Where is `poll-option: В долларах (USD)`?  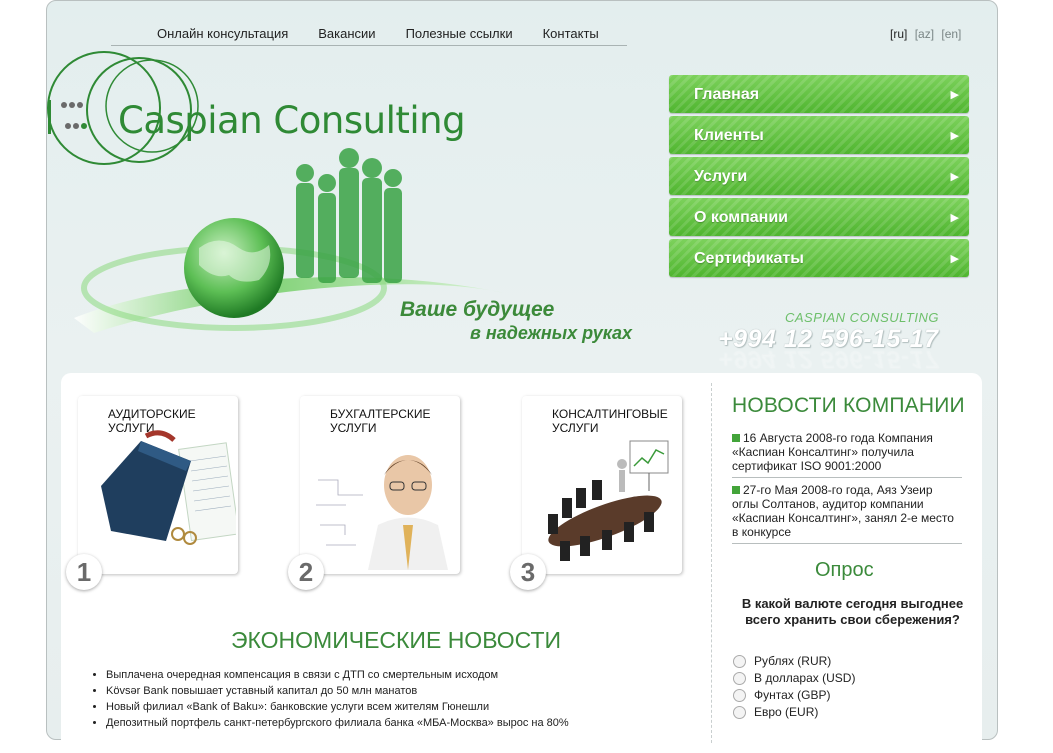 poll-option: В долларах (USD) is located at coordinates (794, 678).